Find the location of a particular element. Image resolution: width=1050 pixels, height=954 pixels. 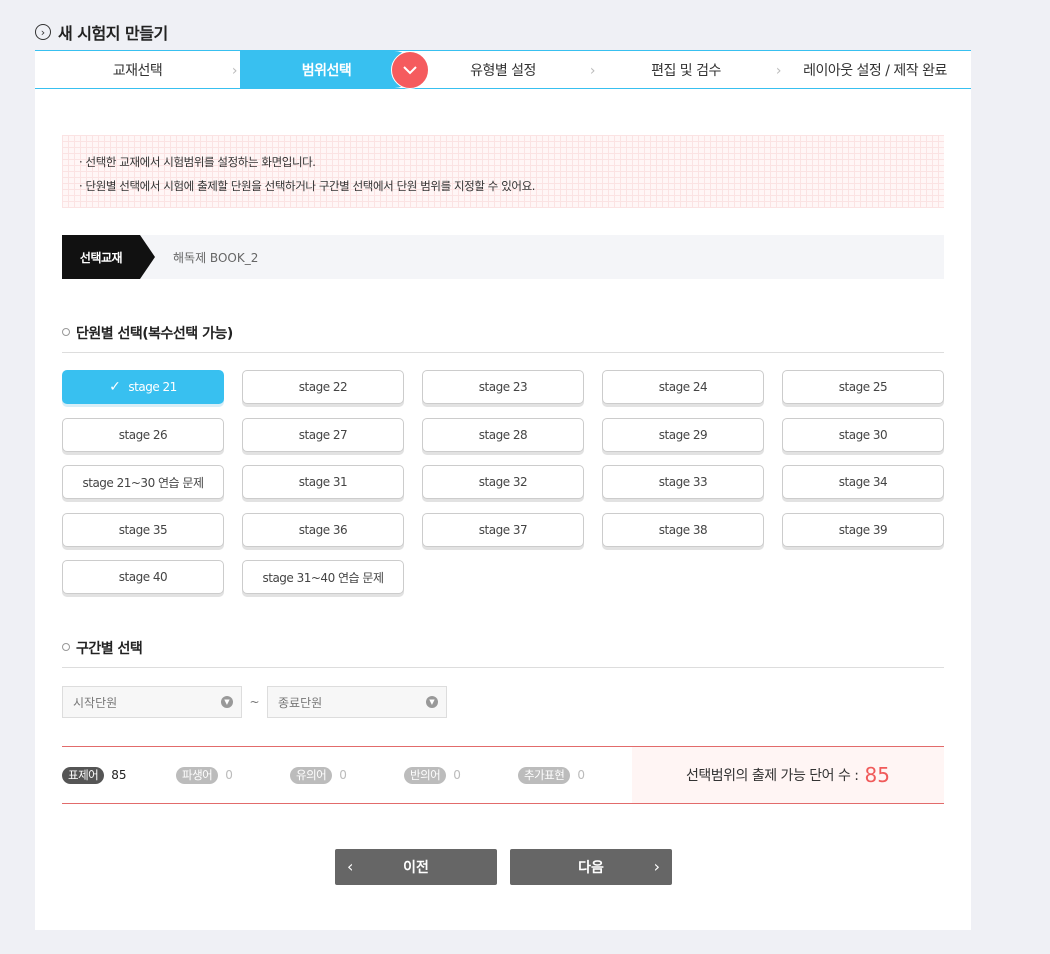

unit-button: stage 31 is located at coordinates (323, 482).